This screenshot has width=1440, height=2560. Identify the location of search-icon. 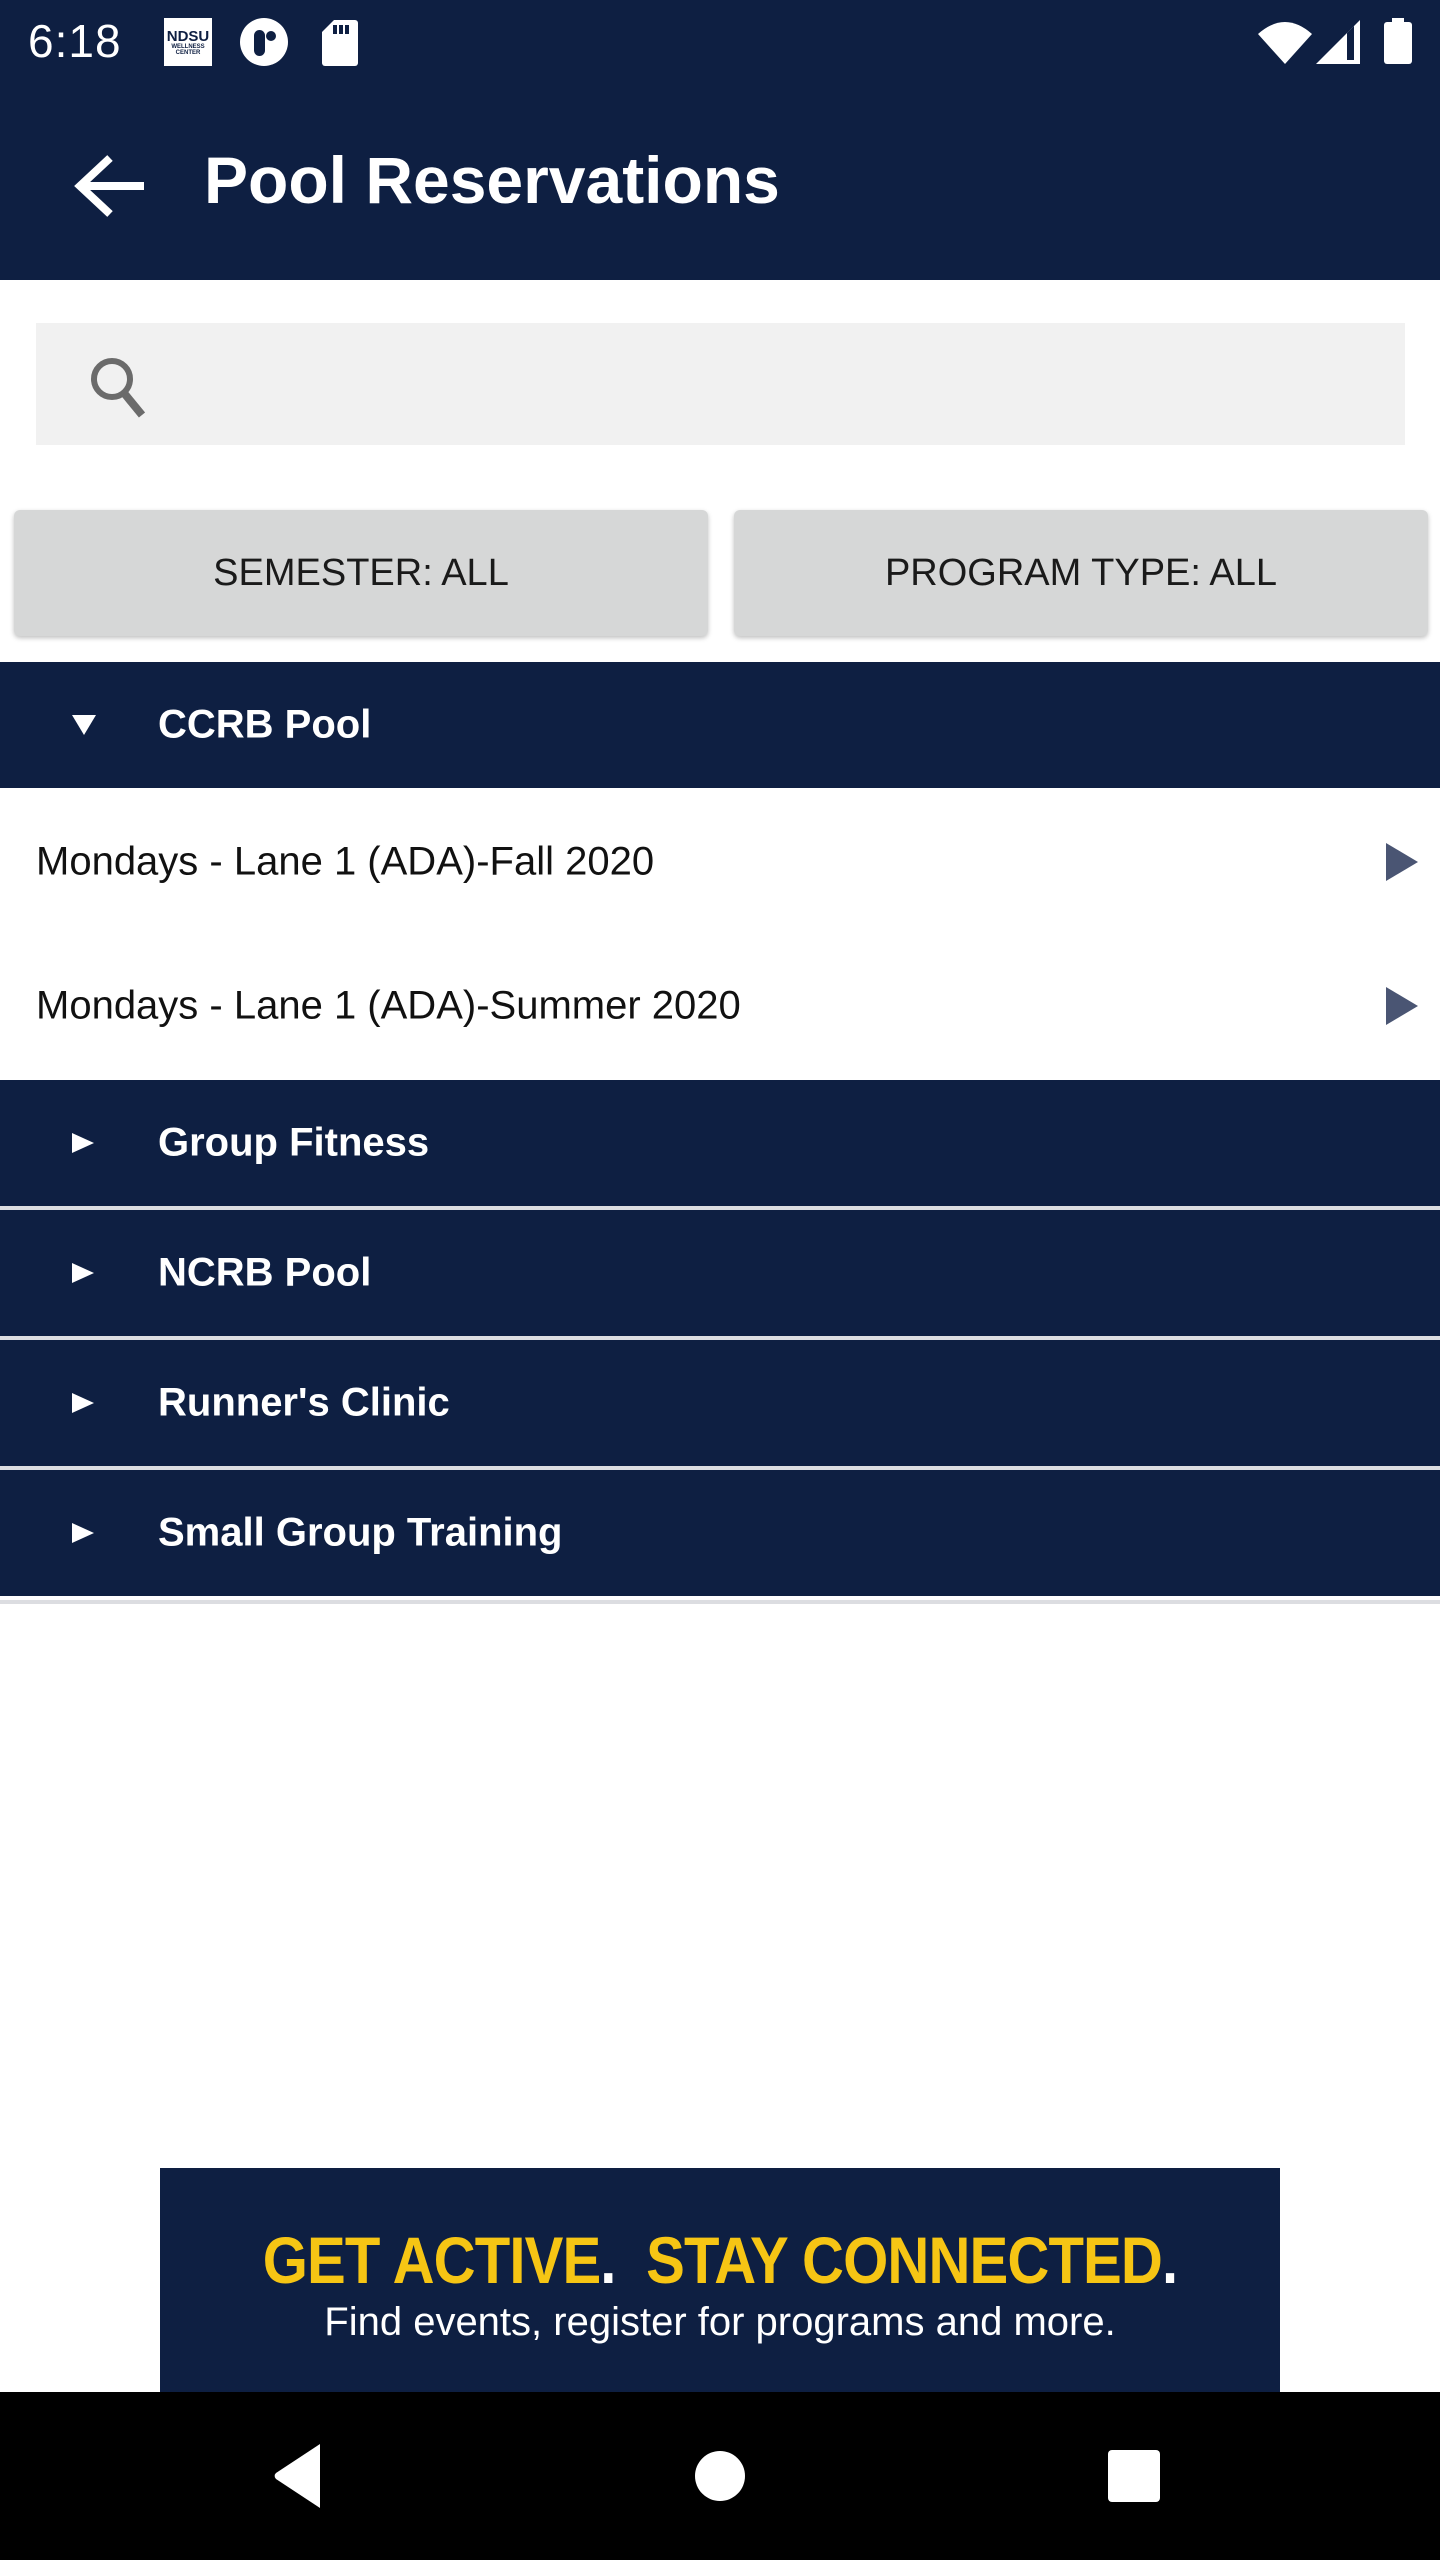
(118, 388).